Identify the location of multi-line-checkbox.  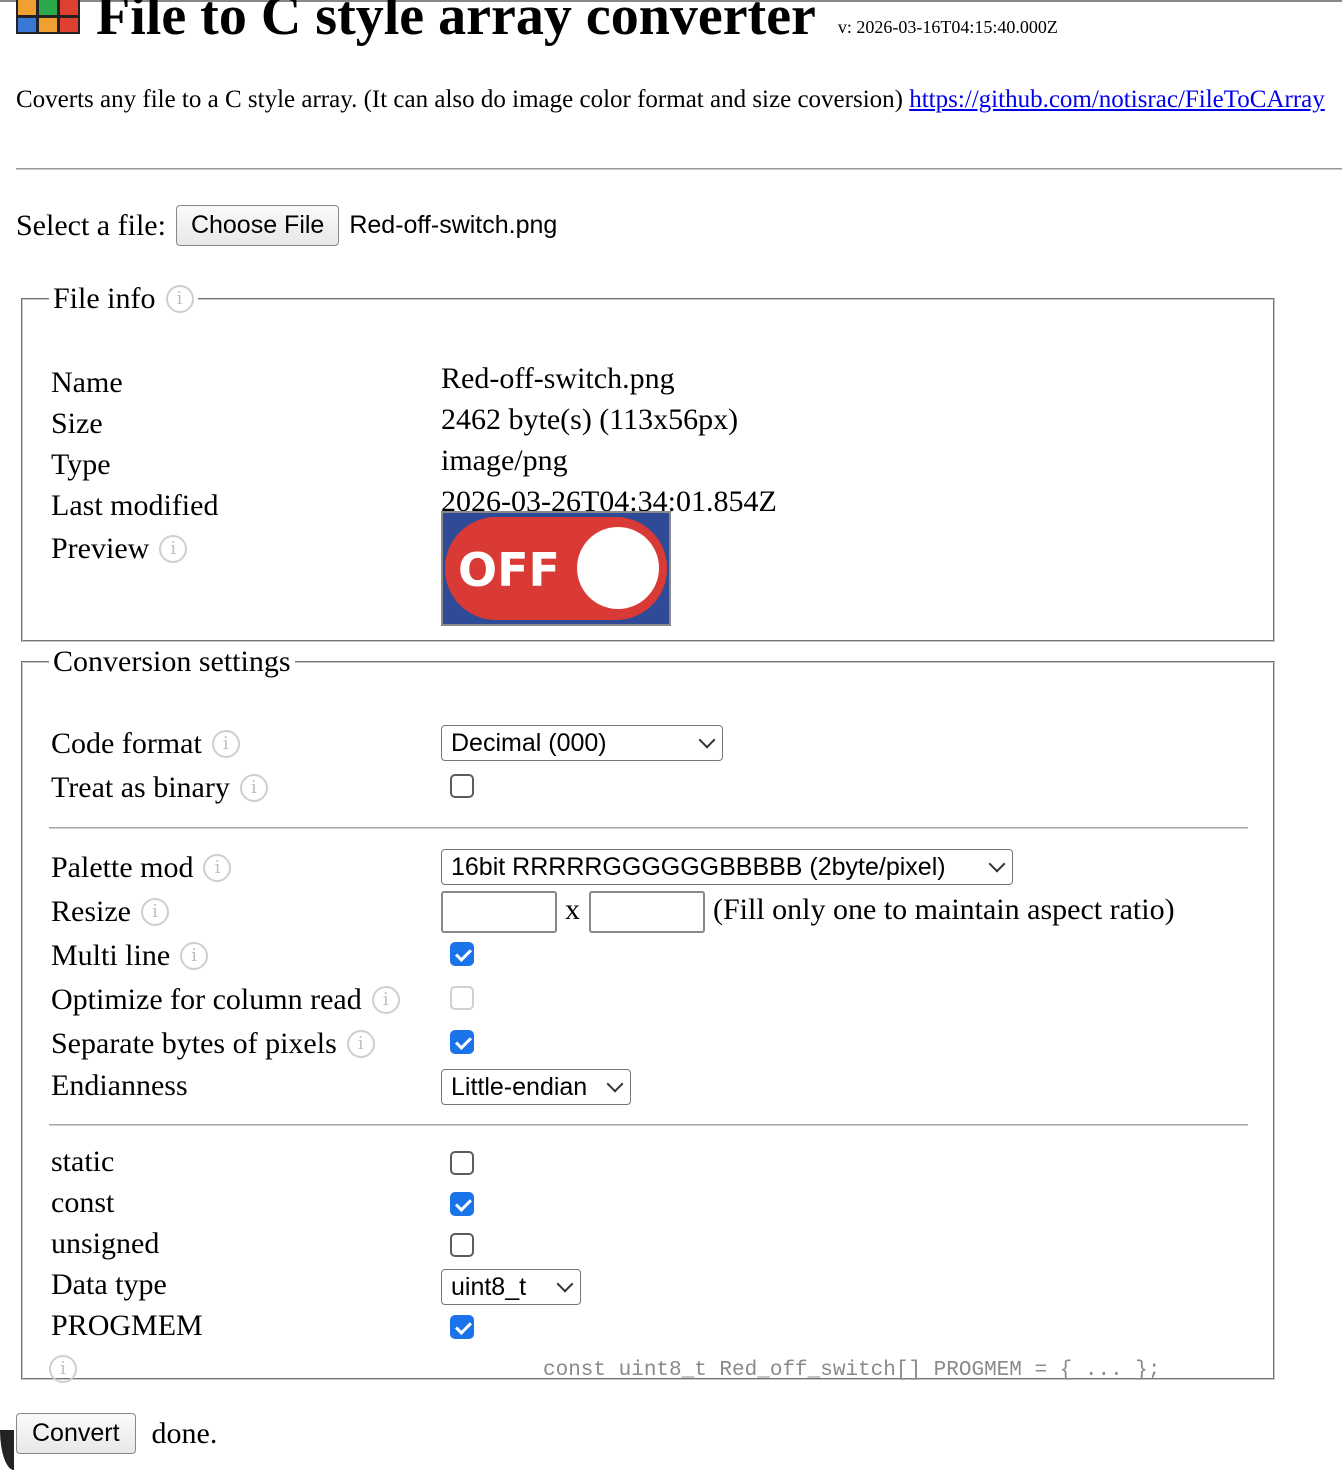
(462, 954).